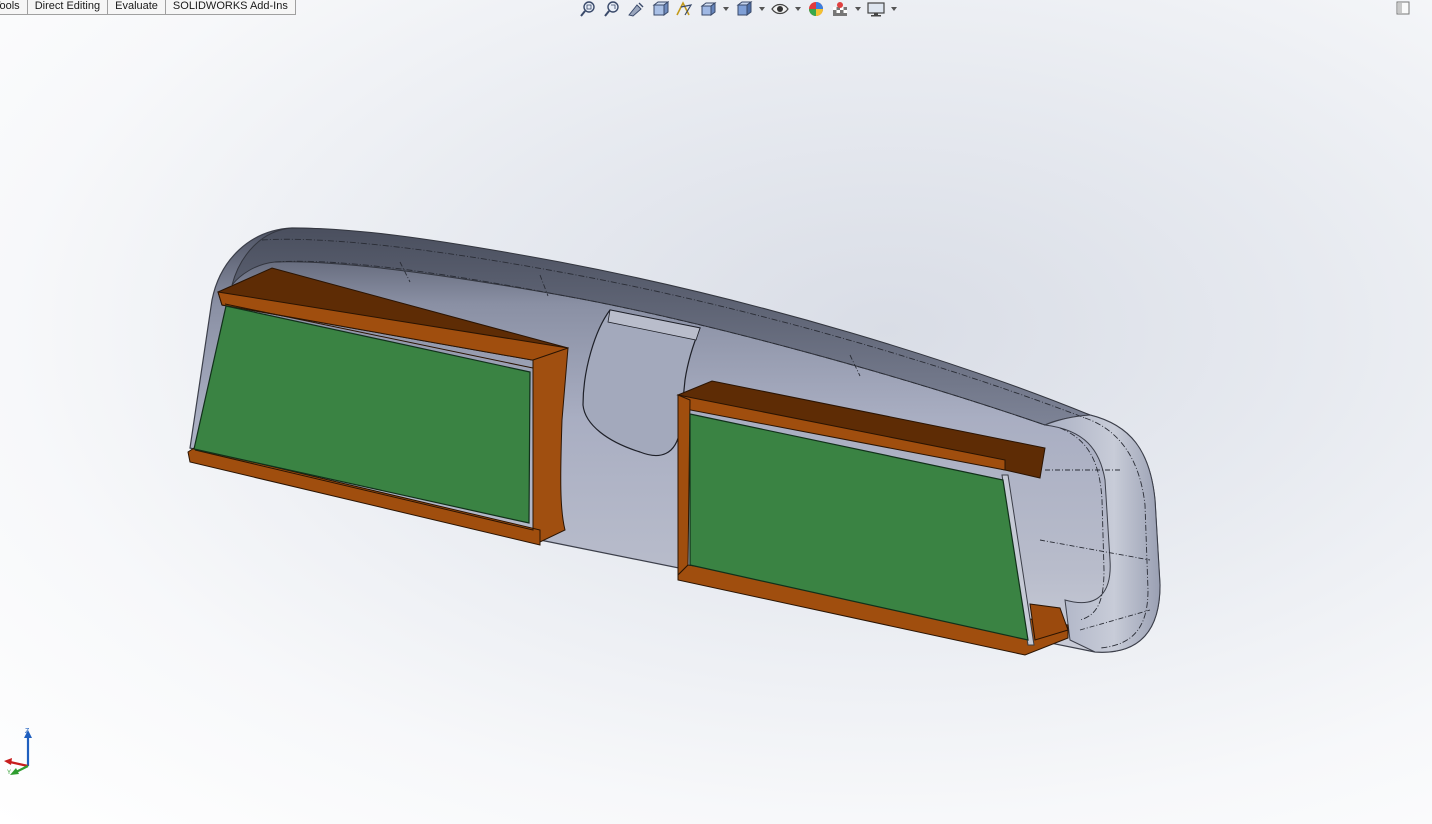 This screenshot has height=824, width=1432. Describe the element at coordinates (9, 773) in the screenshot. I see `triad-y-label: Y` at that location.